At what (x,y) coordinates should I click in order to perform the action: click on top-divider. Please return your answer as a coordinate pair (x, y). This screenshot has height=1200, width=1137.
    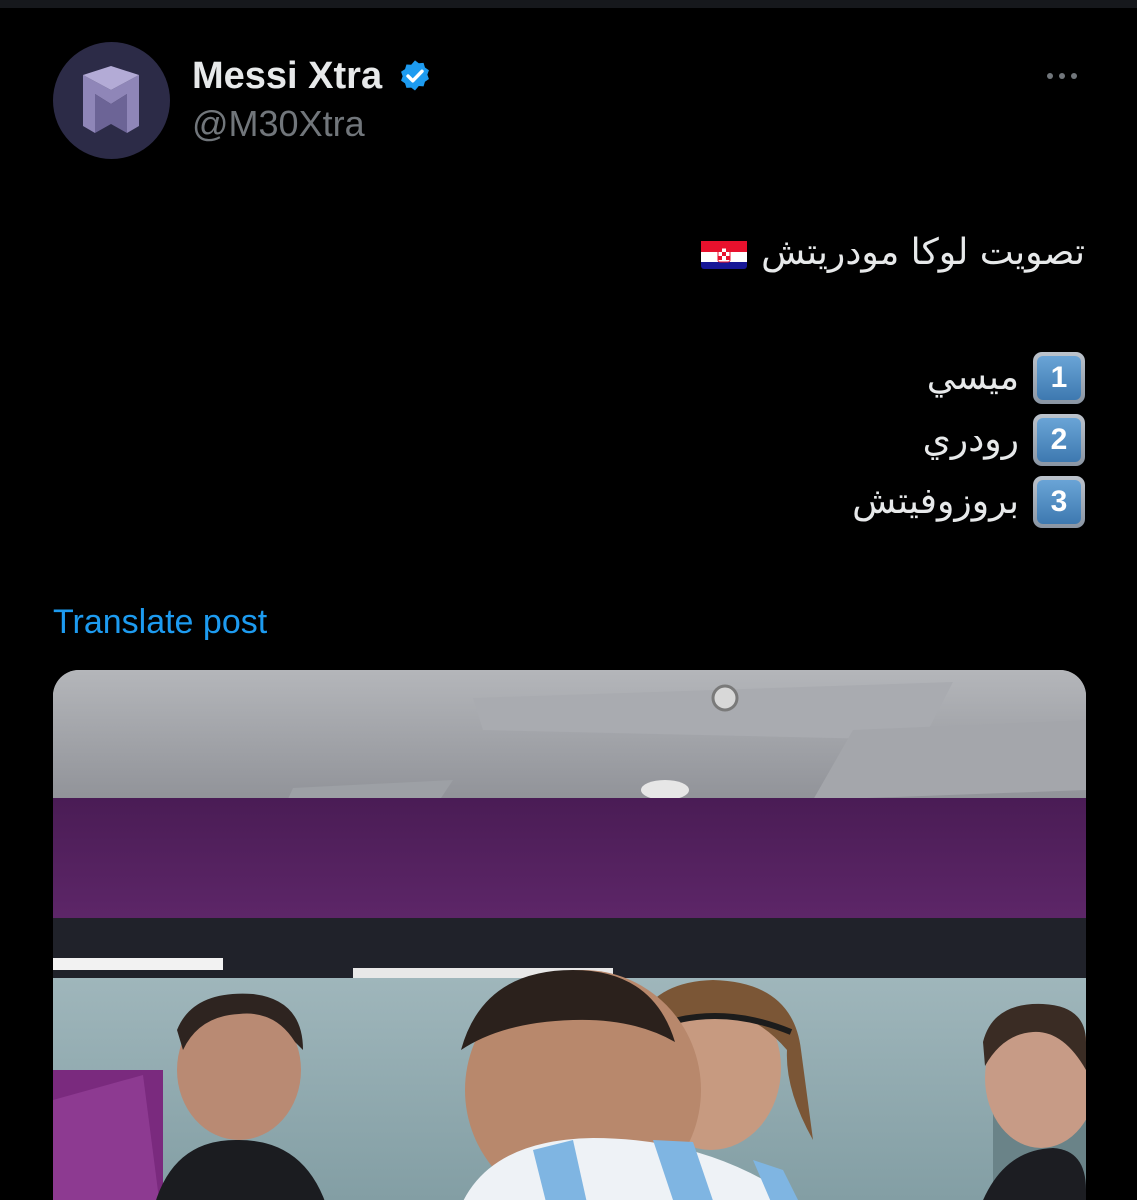
    Looking at the image, I should click on (568, 4).